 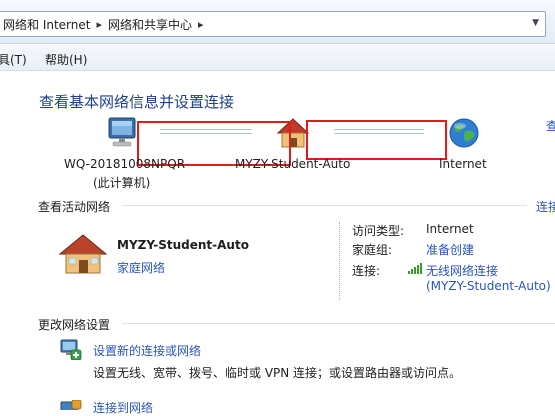 I want to click on address-bar-area: 网络和 Internet ▸ 网络和共享中心 ▸ ▼, so click(x=277, y=22).